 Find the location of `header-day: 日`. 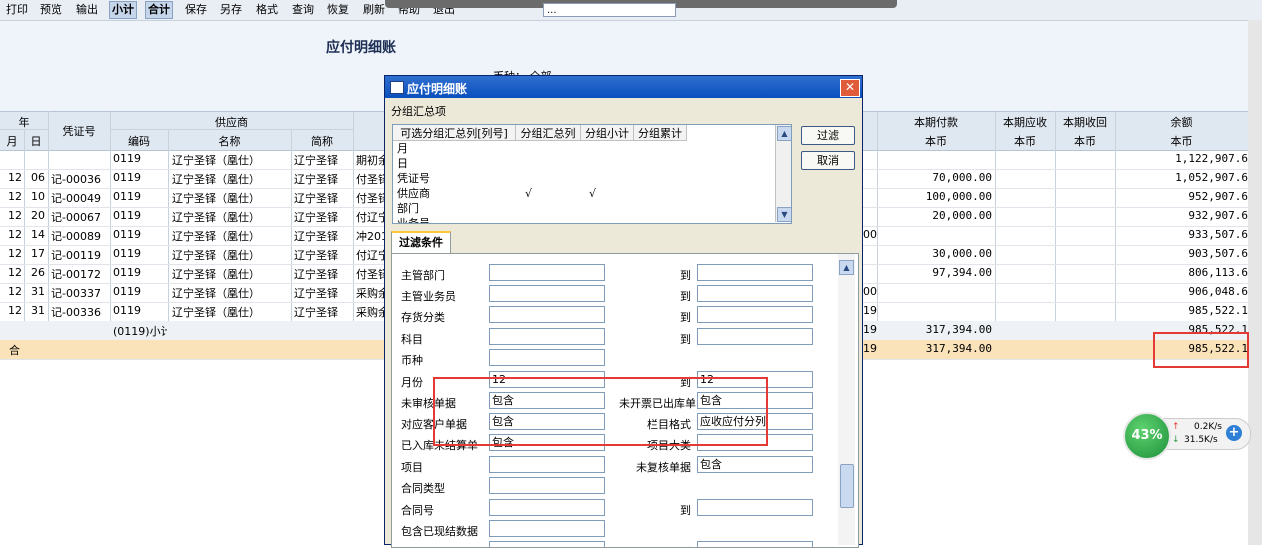

header-day: 日 is located at coordinates (36, 141).